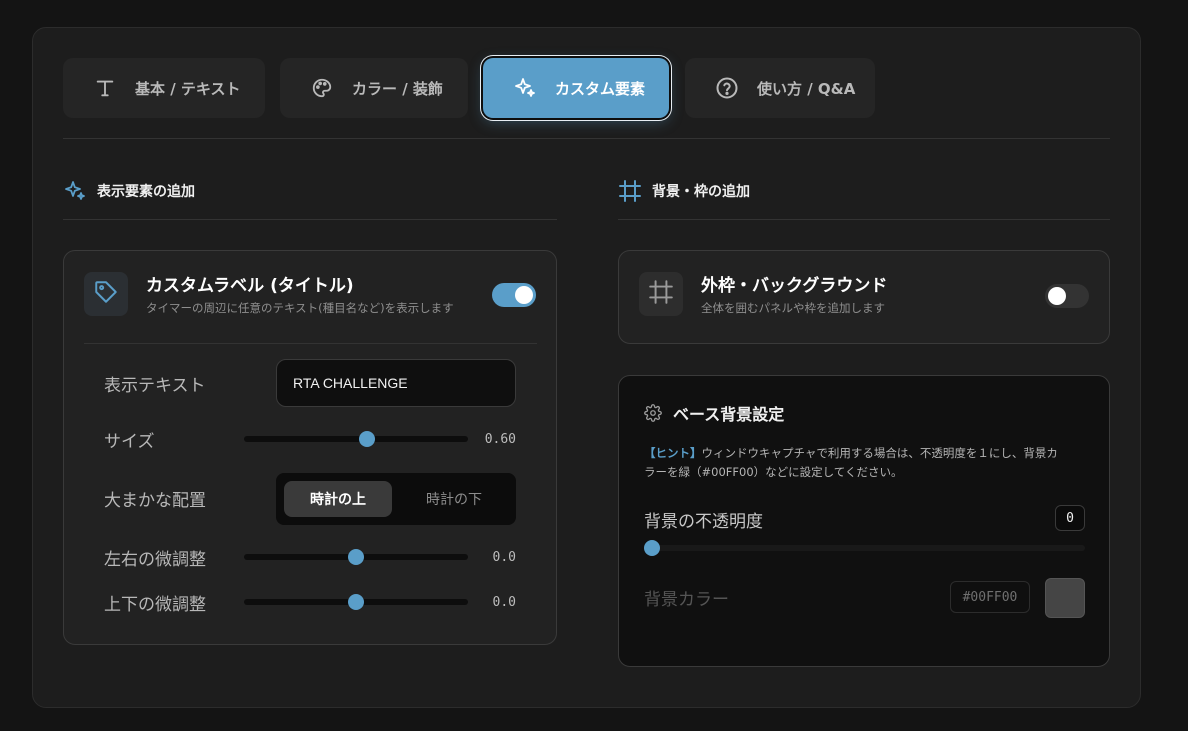  Describe the element at coordinates (727, 88) in the screenshot. I see `help-icon` at that location.